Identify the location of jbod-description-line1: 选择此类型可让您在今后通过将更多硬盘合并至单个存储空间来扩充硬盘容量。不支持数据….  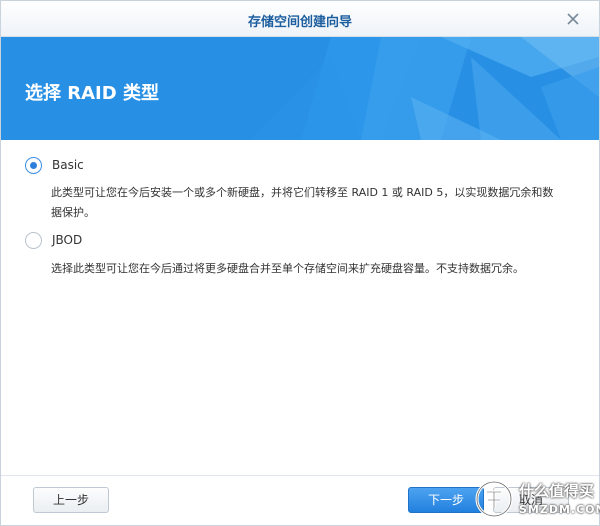
(287, 268).